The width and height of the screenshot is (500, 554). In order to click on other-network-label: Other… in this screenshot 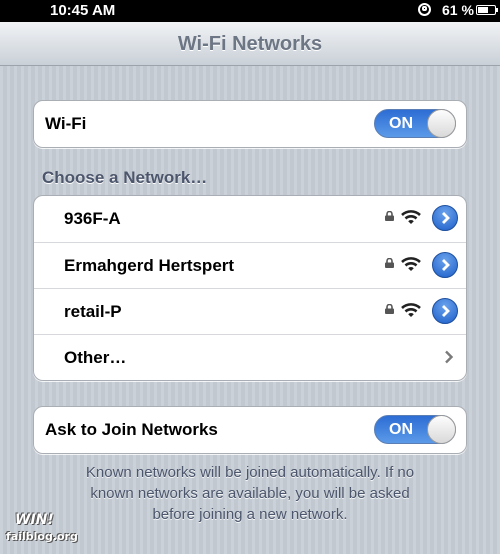, I will do `click(95, 357)`.